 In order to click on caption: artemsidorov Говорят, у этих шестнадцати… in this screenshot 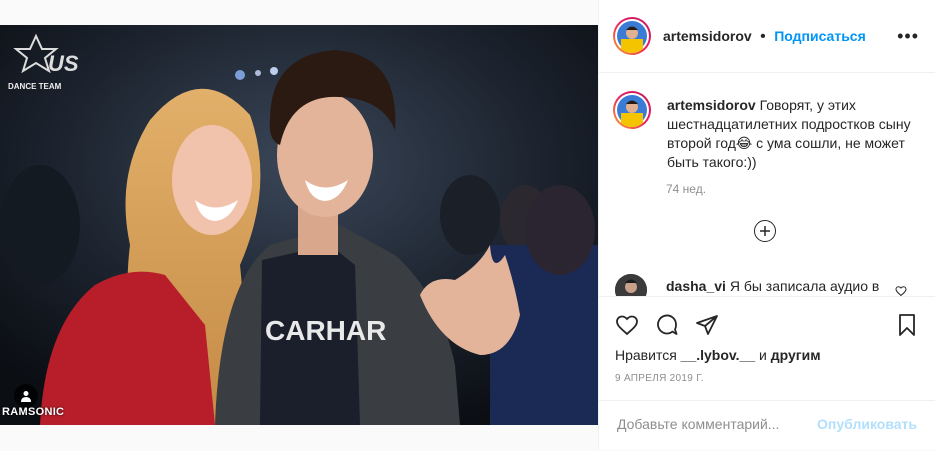, I will do `click(790, 134)`.